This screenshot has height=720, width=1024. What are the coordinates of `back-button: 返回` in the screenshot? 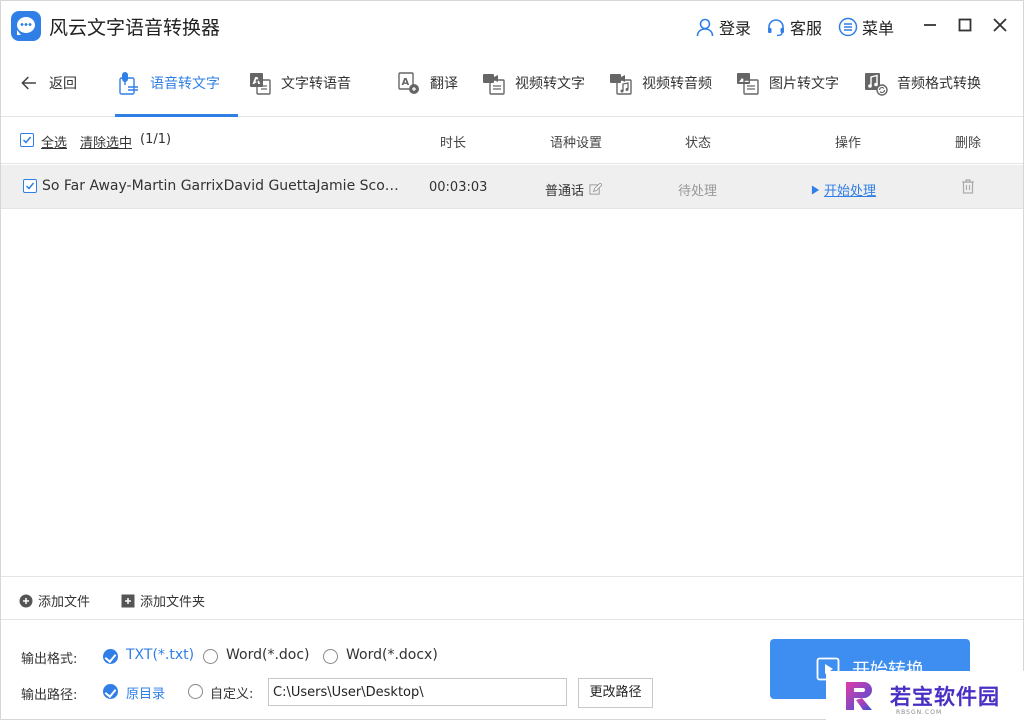 It's located at (48, 83).